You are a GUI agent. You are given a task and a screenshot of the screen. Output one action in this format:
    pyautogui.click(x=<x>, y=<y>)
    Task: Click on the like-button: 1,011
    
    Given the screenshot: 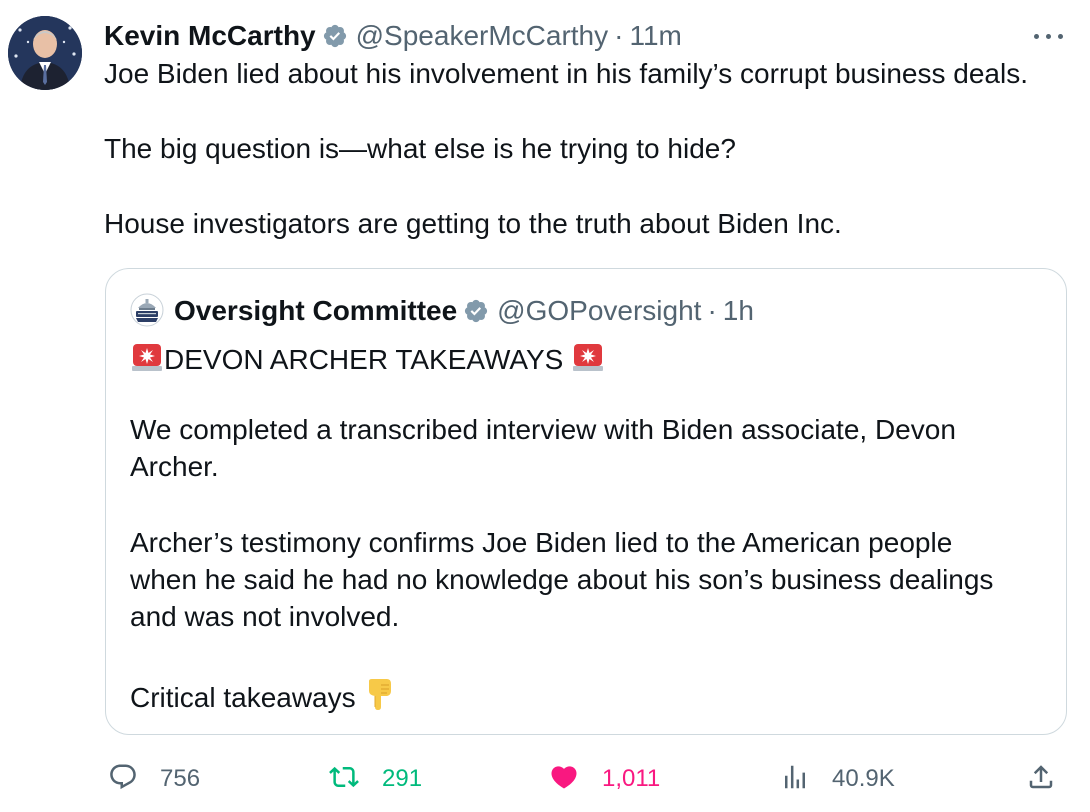 What is the action you would take?
    pyautogui.click(x=604, y=779)
    